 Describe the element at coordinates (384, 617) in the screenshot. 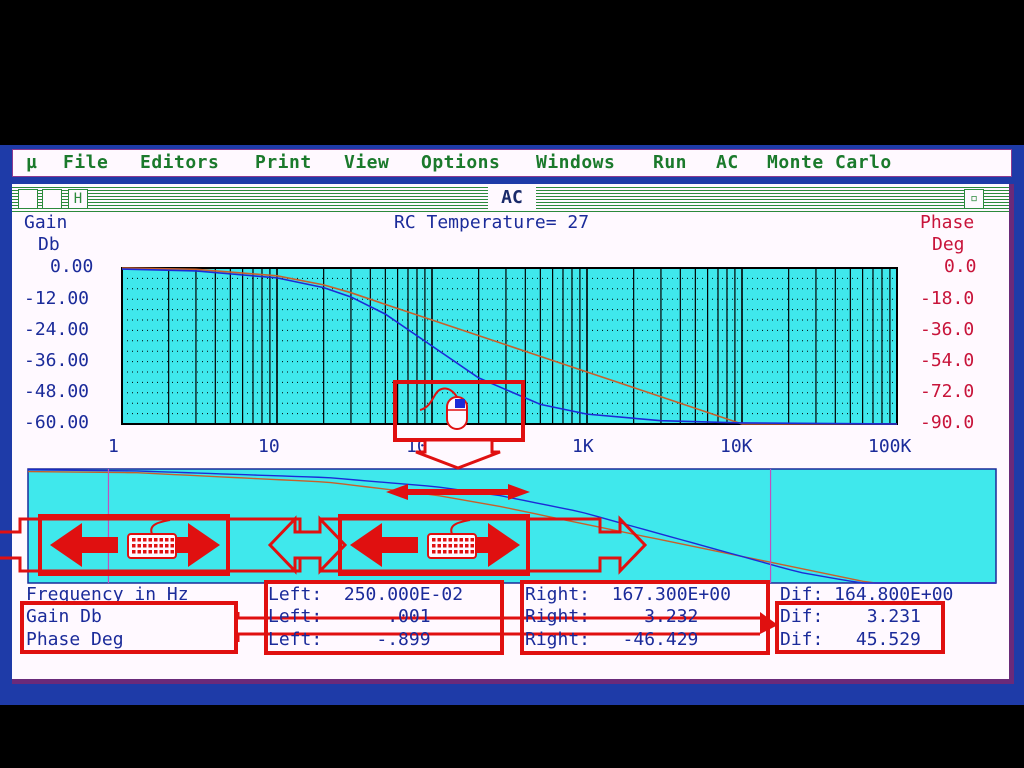

I see `left-values-highlight-box` at that location.